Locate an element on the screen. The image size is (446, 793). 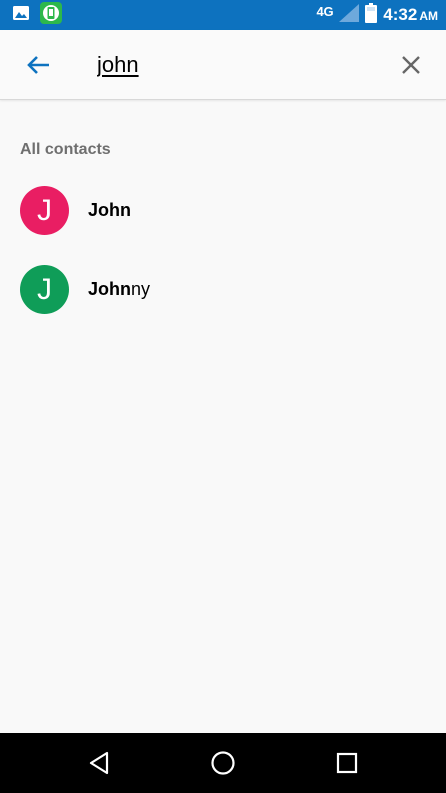
nav-recents-button is located at coordinates (347, 763).